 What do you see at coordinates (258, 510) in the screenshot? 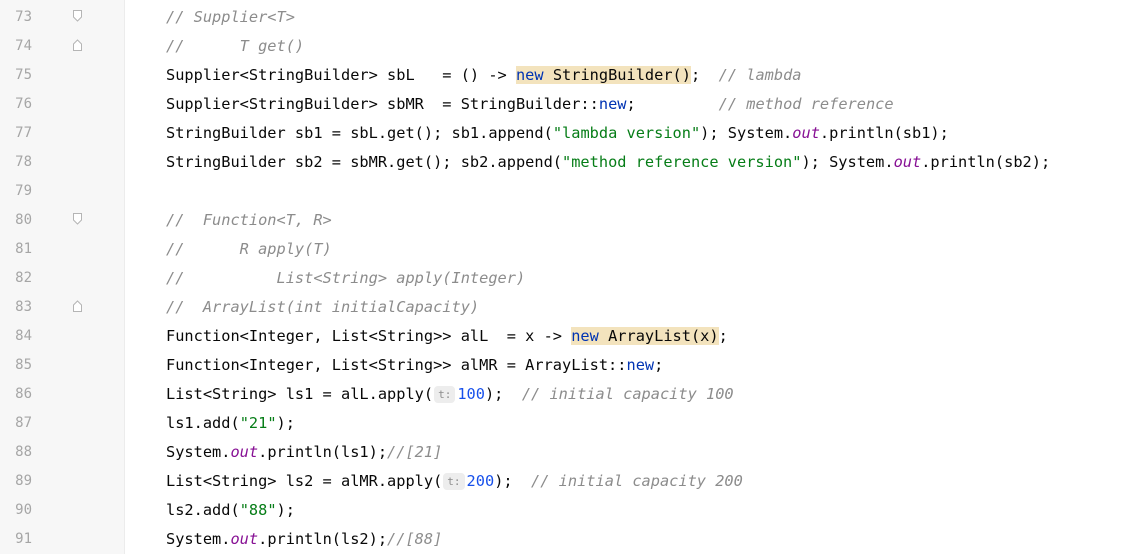
I see `code-token: "88"` at bounding box center [258, 510].